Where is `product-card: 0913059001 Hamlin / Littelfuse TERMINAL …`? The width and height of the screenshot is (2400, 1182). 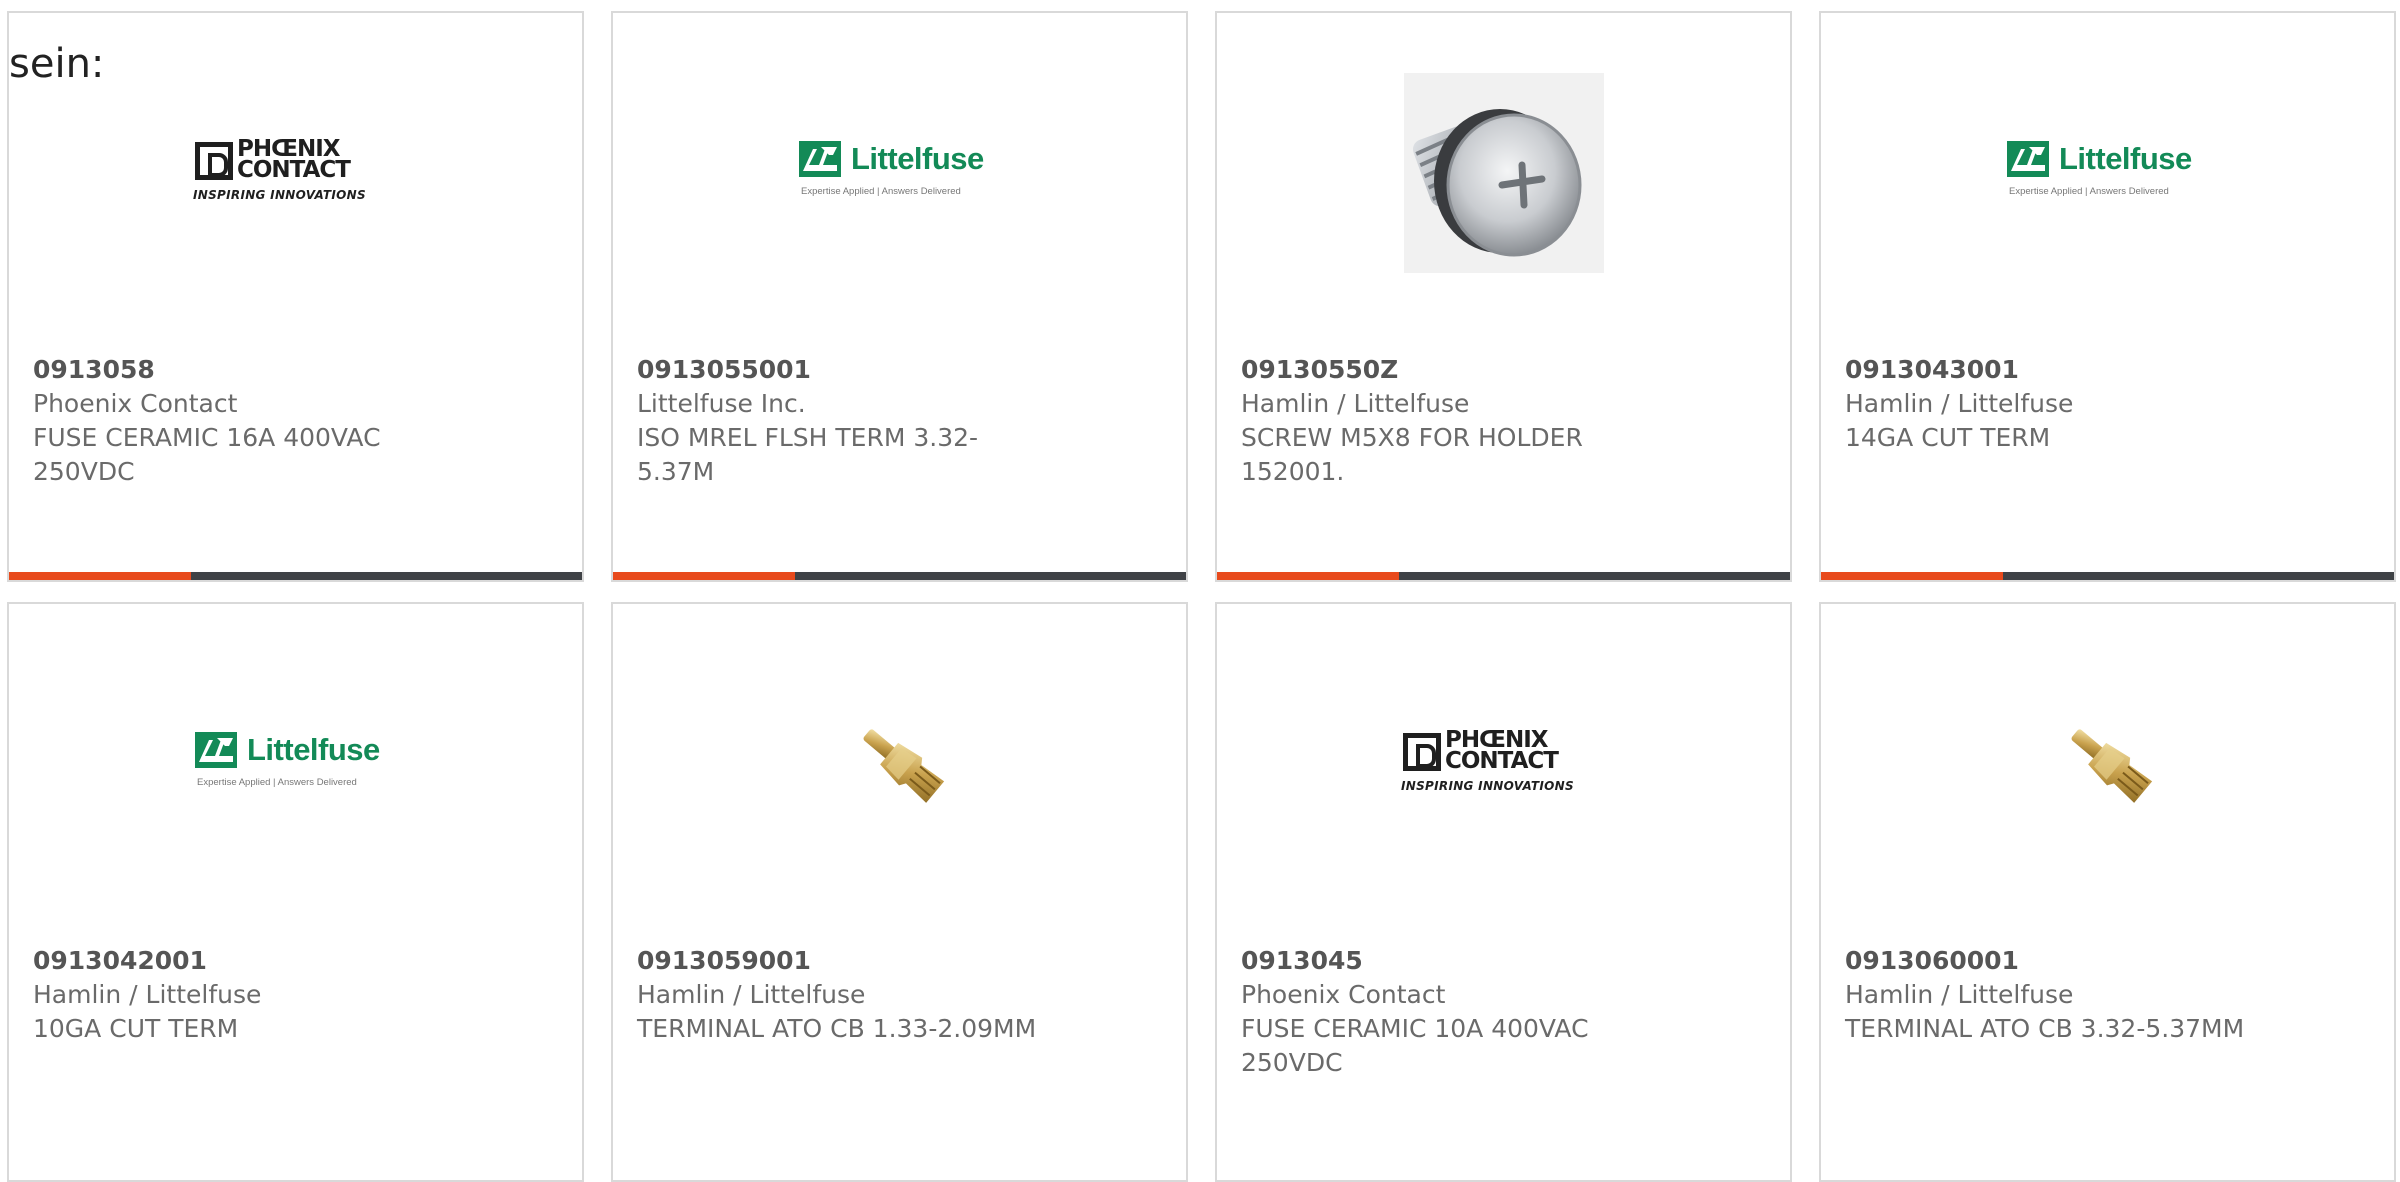
product-card: 0913059001 Hamlin / Littelfuse TERMINAL … is located at coordinates (899, 892).